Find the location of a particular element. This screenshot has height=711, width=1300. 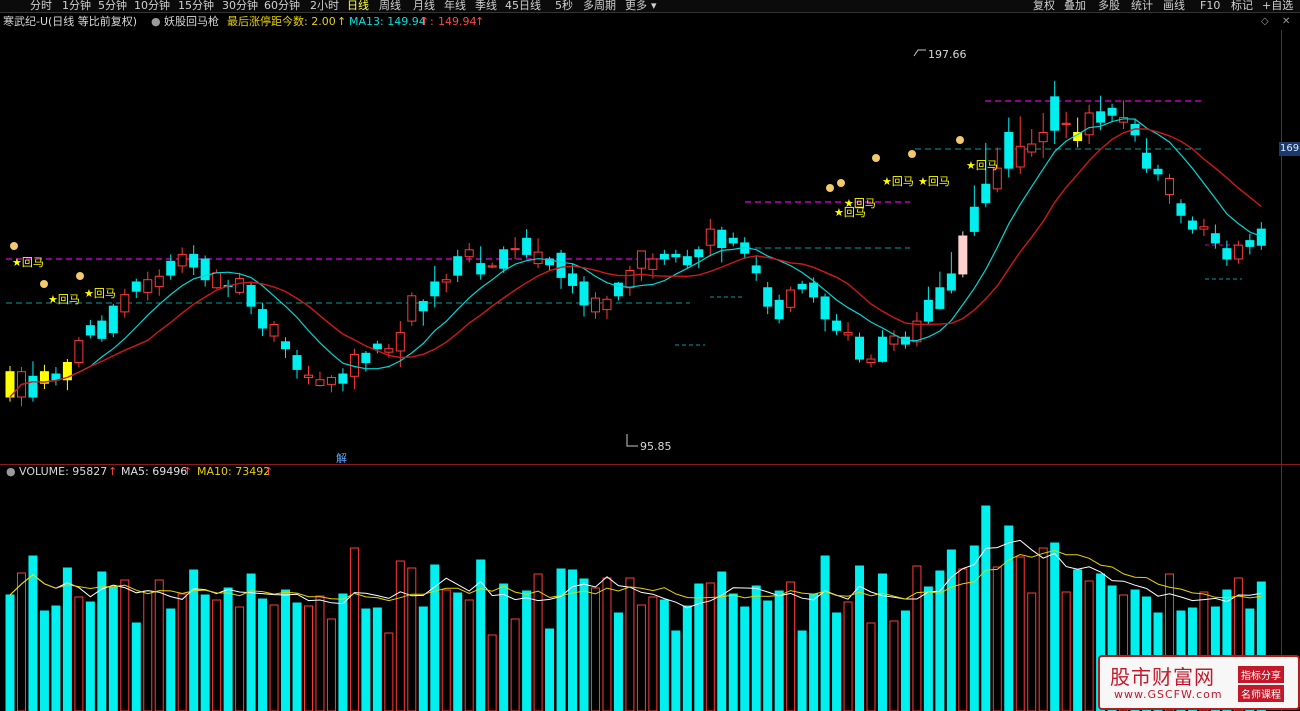

signal-label-2: ★回马 is located at coordinates (100, 293).